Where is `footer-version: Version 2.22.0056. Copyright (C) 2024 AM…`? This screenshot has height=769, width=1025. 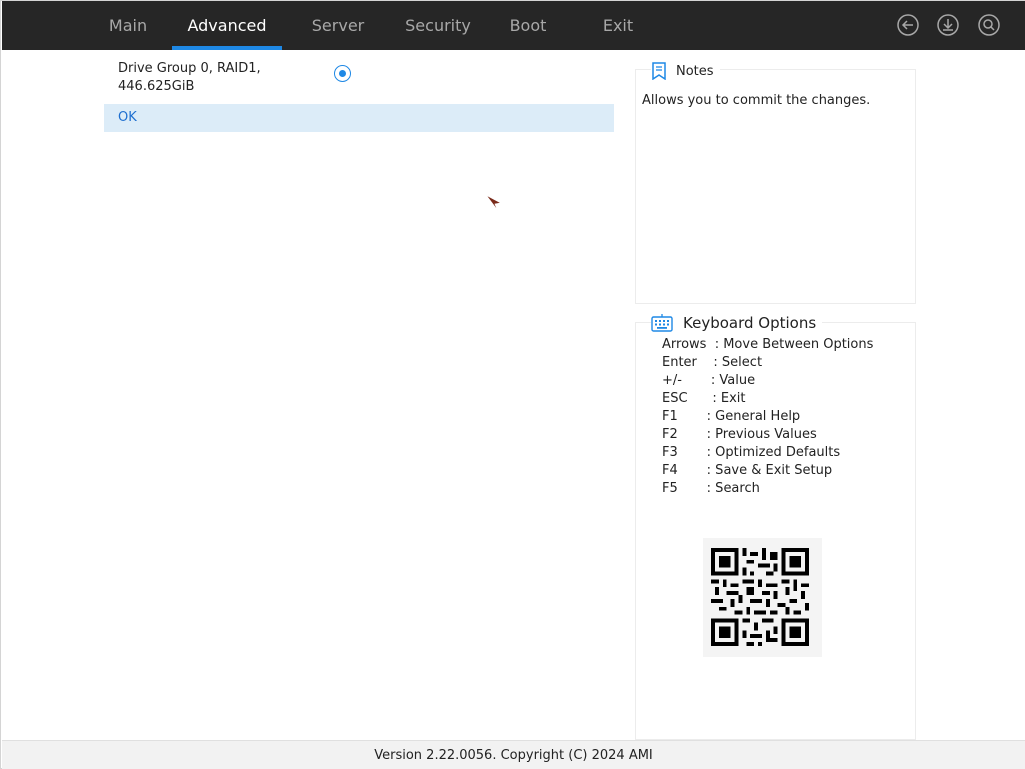
footer-version: Version 2.22.0056. Copyright (C) 2024 AM… is located at coordinates (513, 754).